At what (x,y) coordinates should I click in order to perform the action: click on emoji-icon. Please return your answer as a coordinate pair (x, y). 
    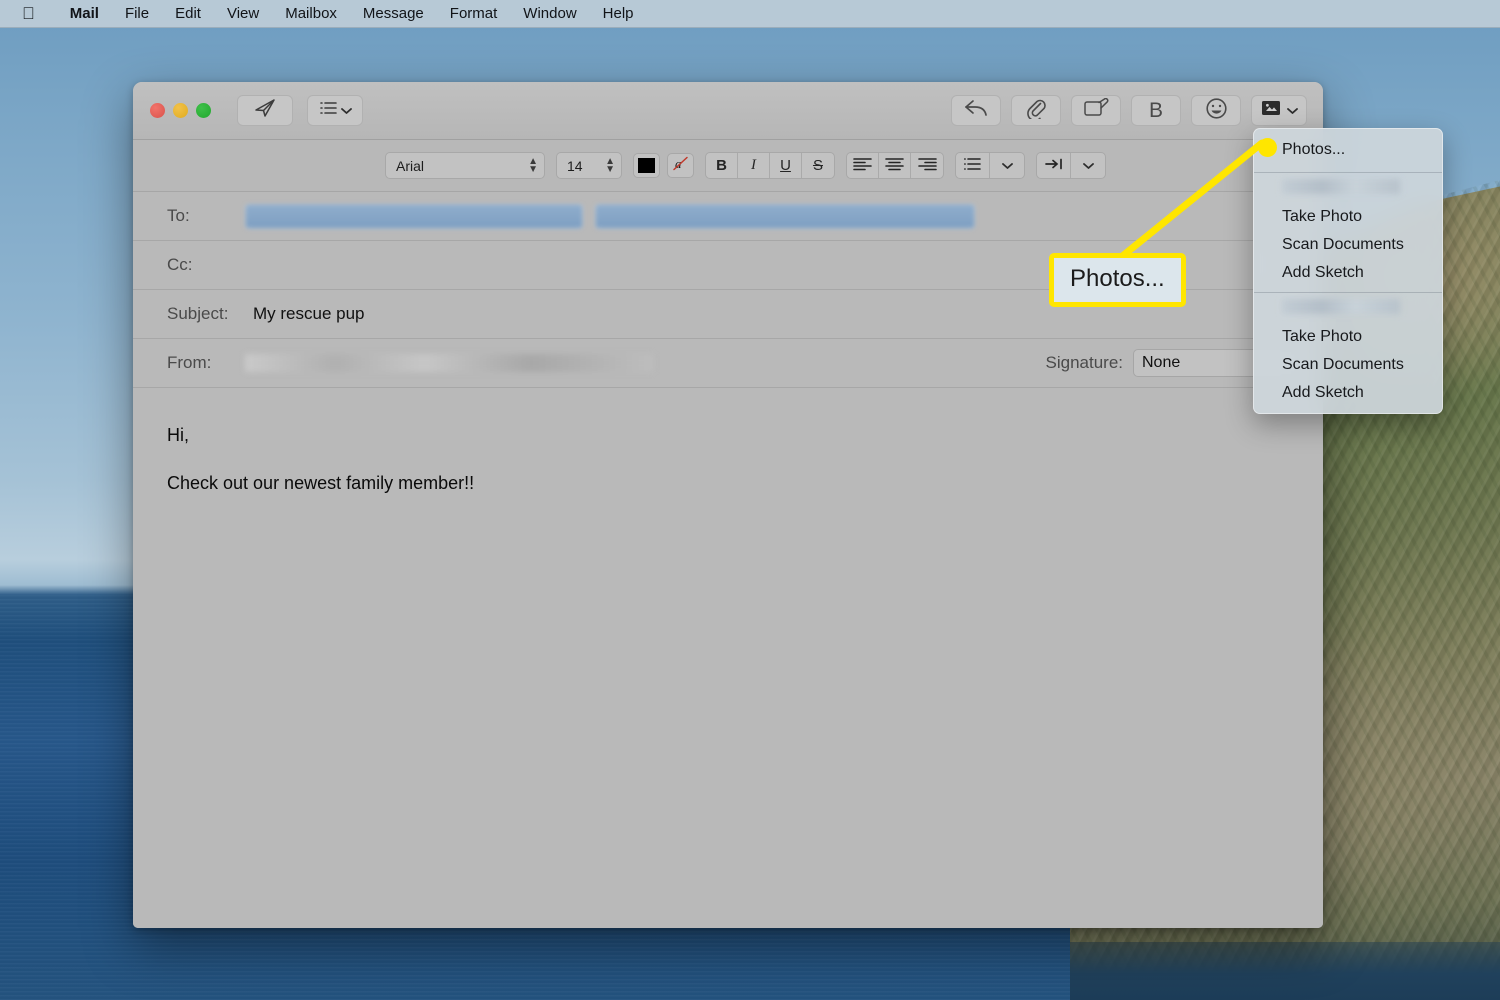
    Looking at the image, I should click on (1216, 111).